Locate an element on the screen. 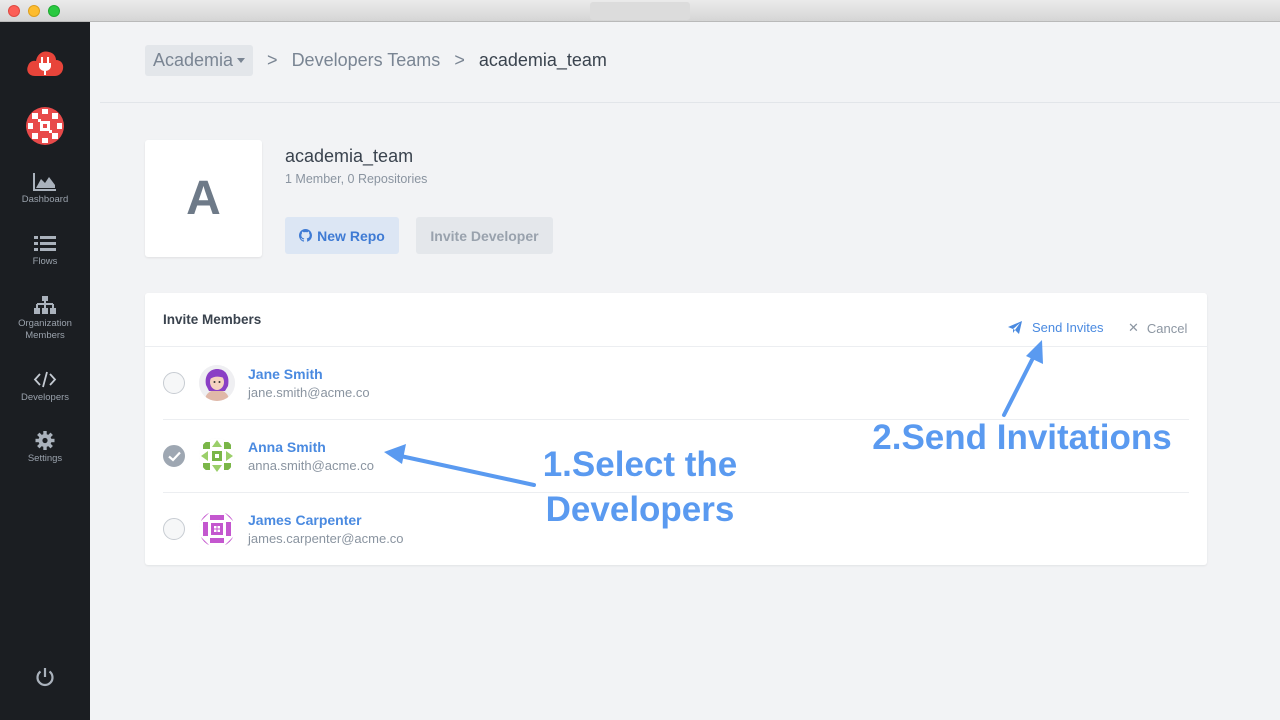 Image resolution: width=1280 pixels, height=720 pixels. list-item: Jane Smith jane.smith@acme.co is located at coordinates (676, 383).